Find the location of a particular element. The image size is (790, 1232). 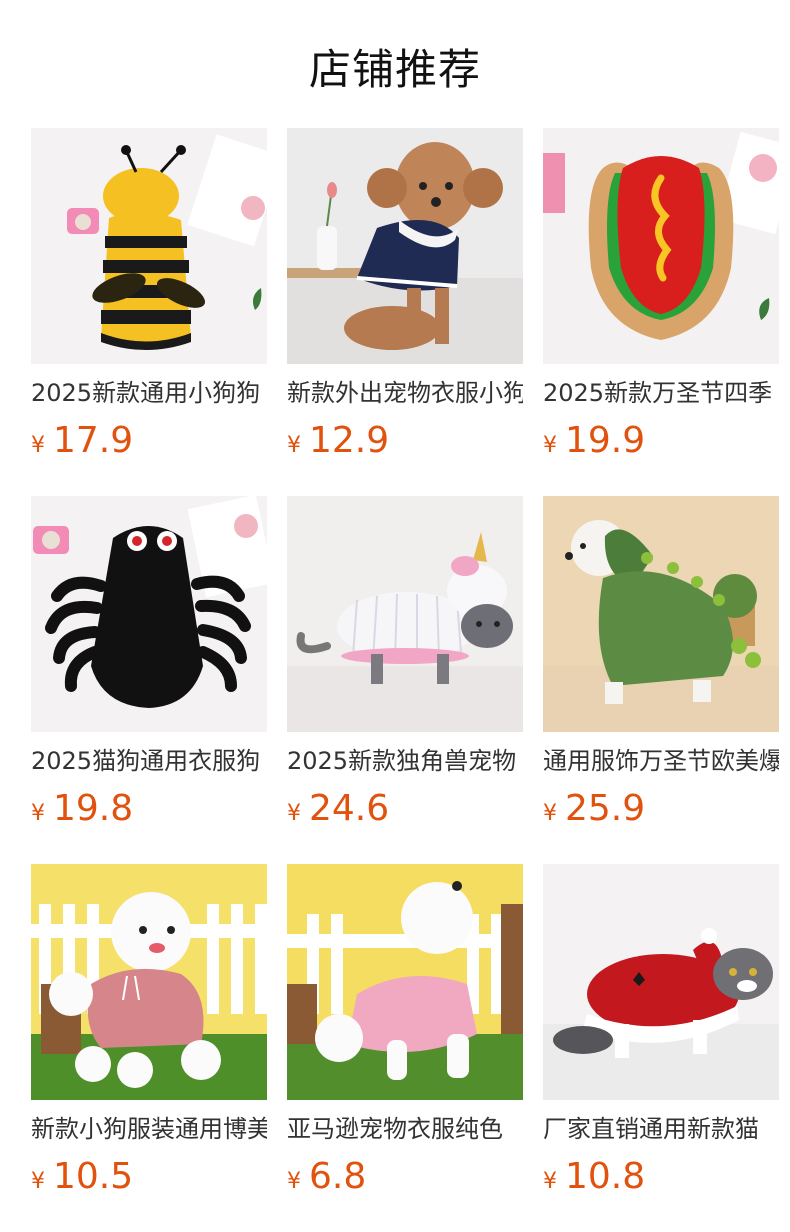

product-card: 2025新款独角兽宠物 ¥24.6 is located at coordinates (405, 662).